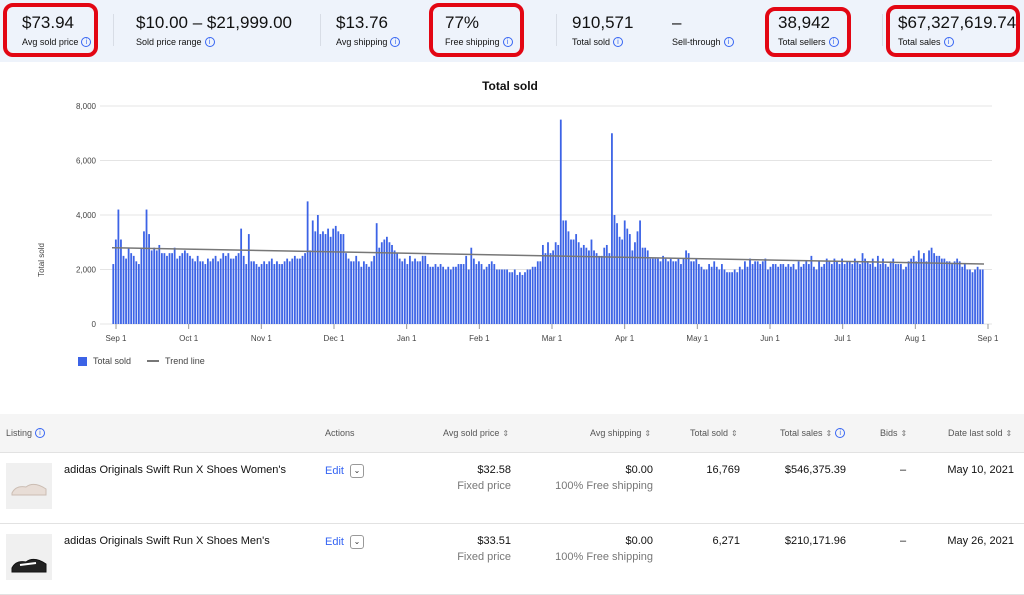  I want to click on chart-legend: Total sold Trend line, so click(141, 361).